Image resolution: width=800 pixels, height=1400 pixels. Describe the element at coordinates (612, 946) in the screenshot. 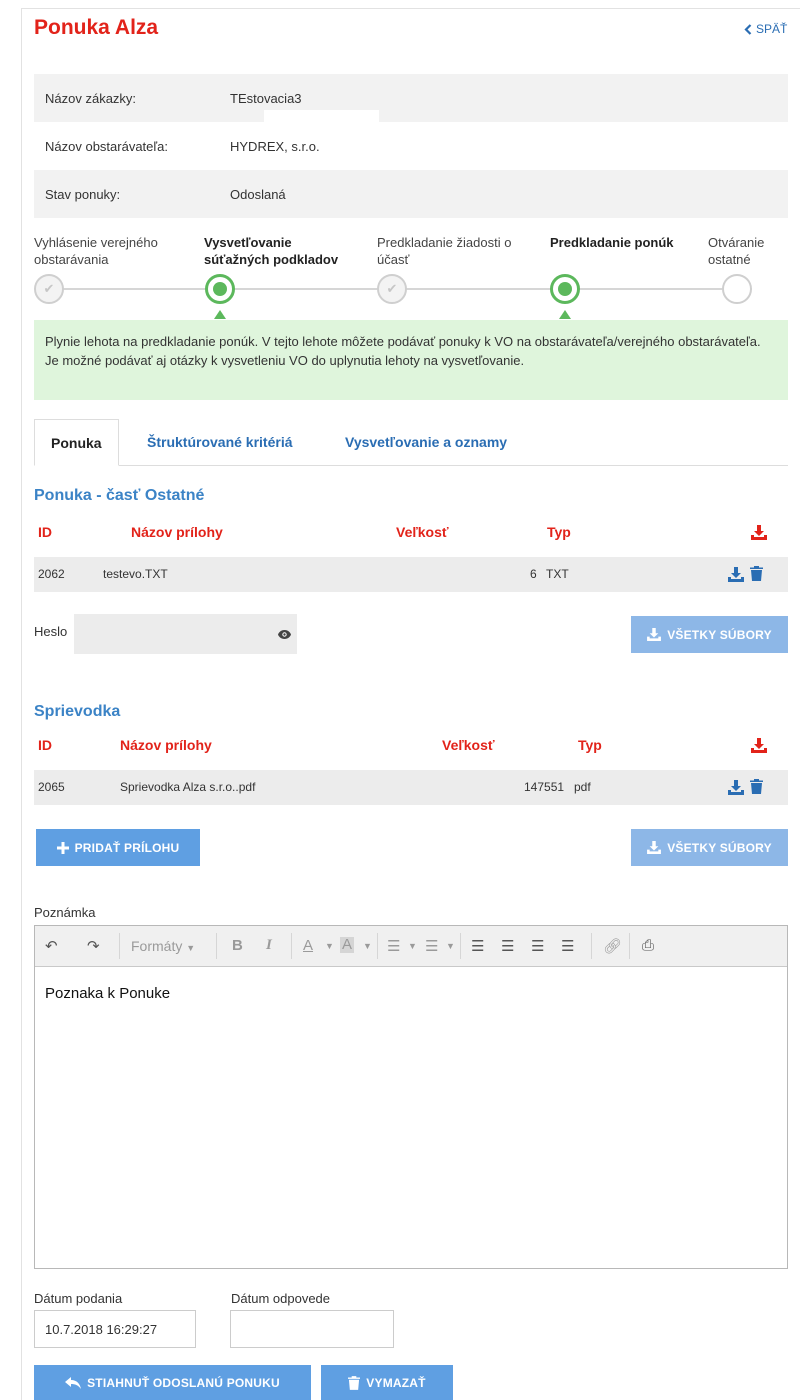

I see `link-icon: 🔗︎` at that location.